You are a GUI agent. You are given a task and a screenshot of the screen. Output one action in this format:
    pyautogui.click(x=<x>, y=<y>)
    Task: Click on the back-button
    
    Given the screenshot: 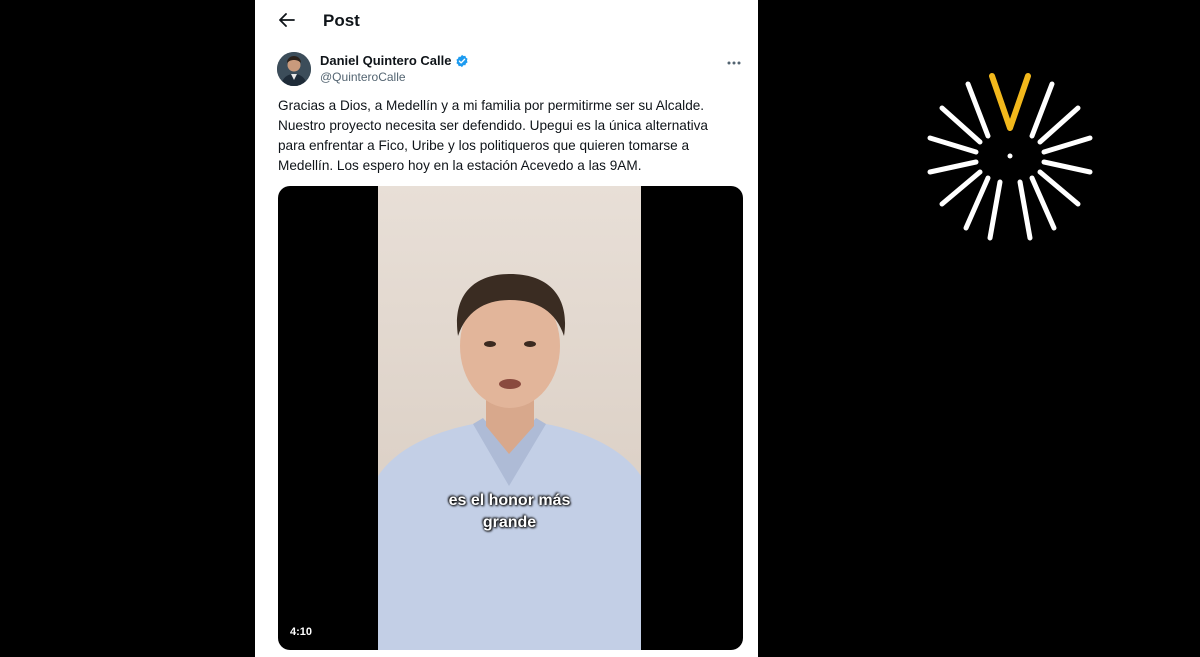 What is the action you would take?
    pyautogui.click(x=287, y=20)
    